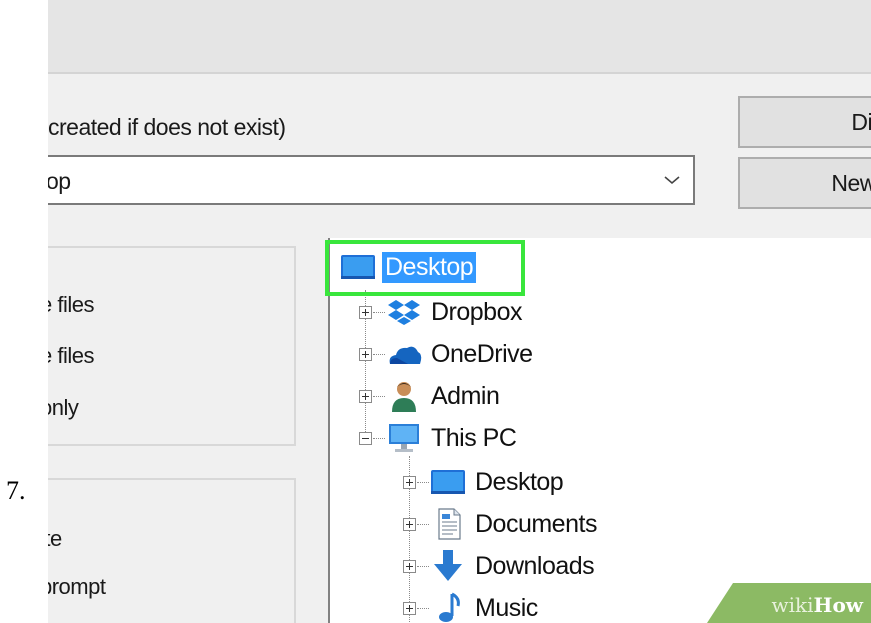  What do you see at coordinates (430, 396) in the screenshot?
I see `tree-item-admin: Admin` at bounding box center [430, 396].